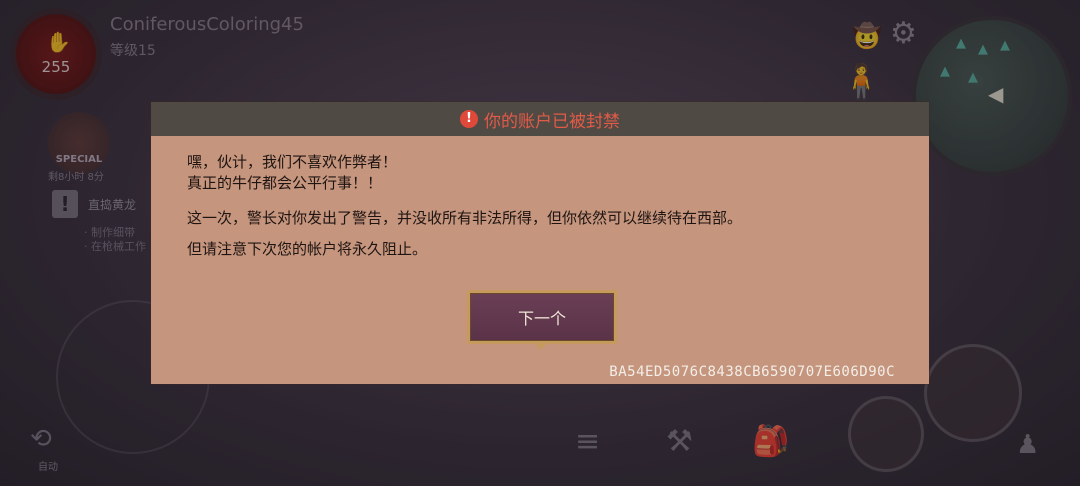  I want to click on message-line: 这一次，警长对你发出了警告，并没收所有非法所得，但你依然可以继续待在西部。, so click(465, 218).